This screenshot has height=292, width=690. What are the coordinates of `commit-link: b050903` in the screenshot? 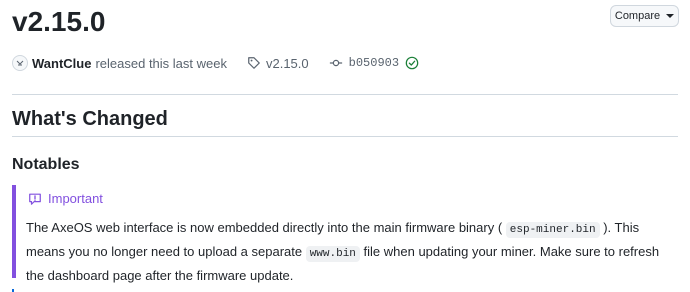 It's located at (374, 63).